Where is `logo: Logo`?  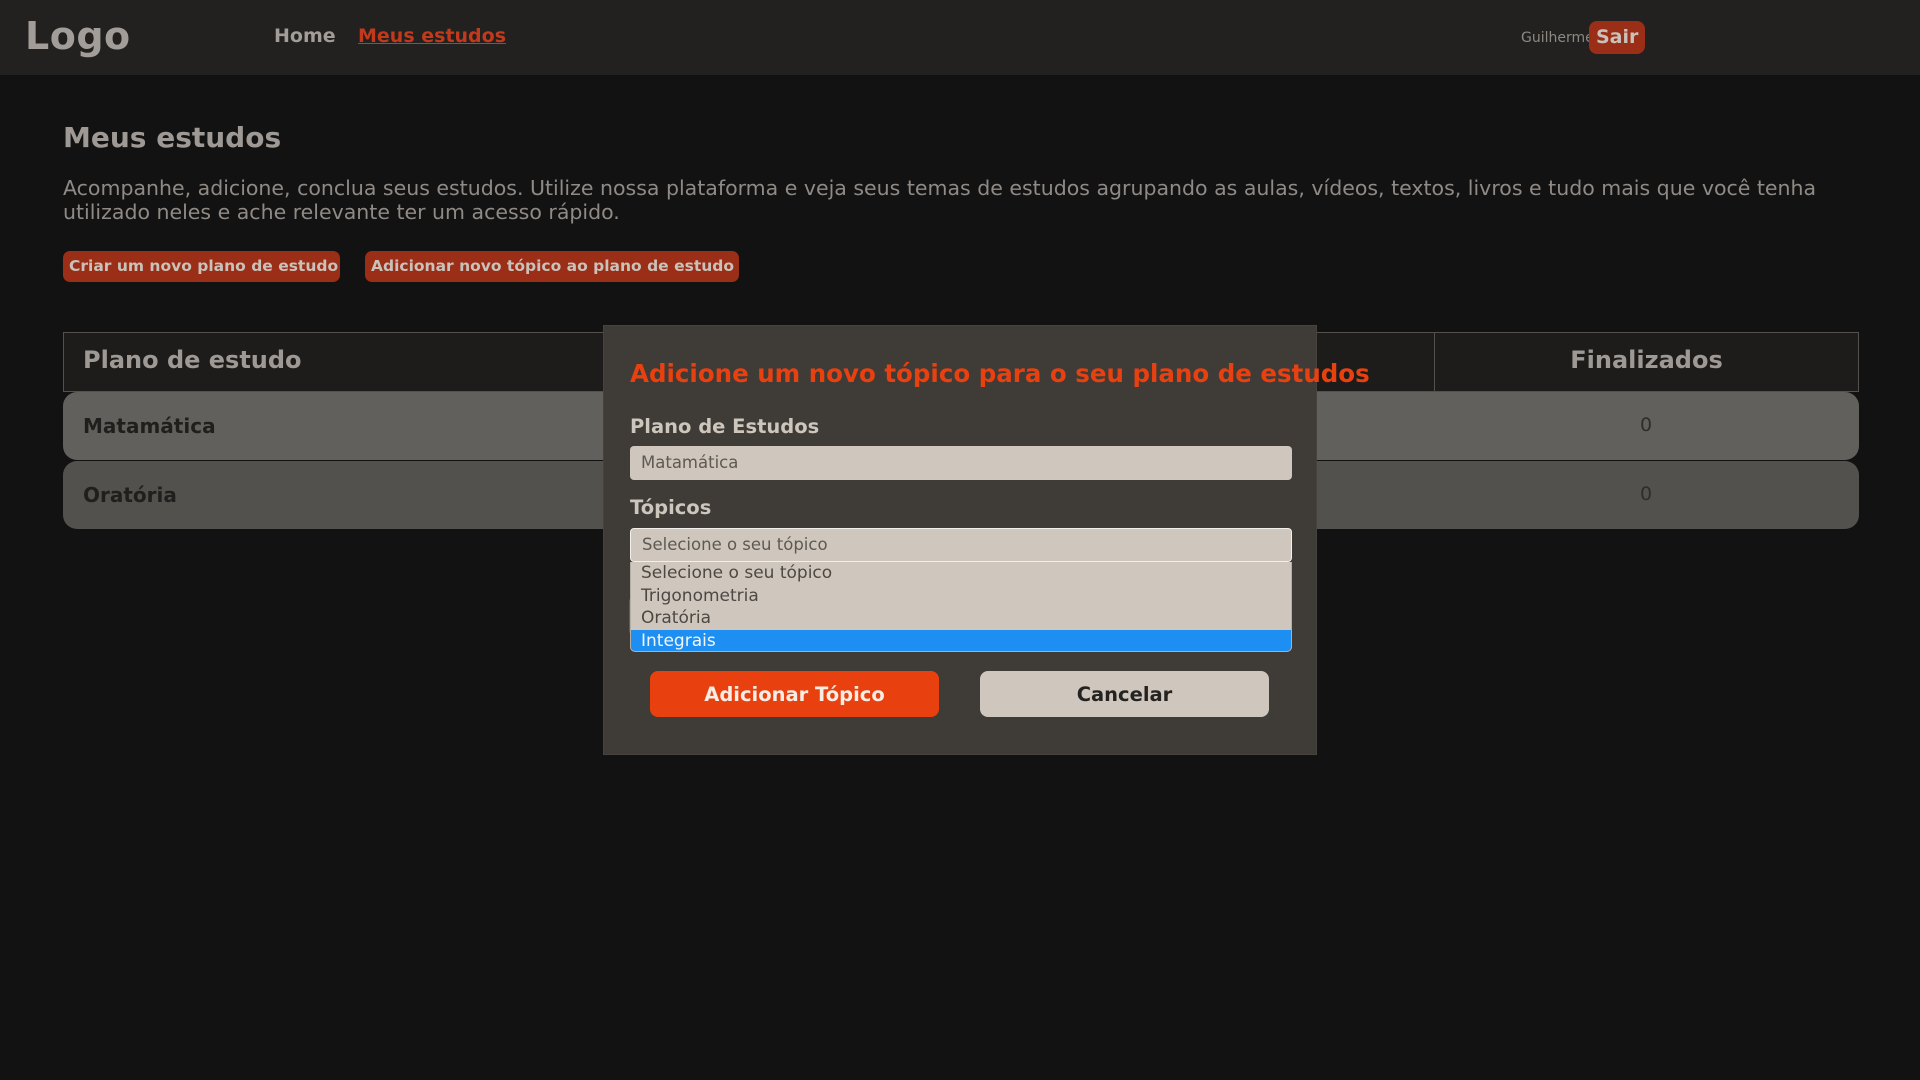
logo: Logo is located at coordinates (78, 36).